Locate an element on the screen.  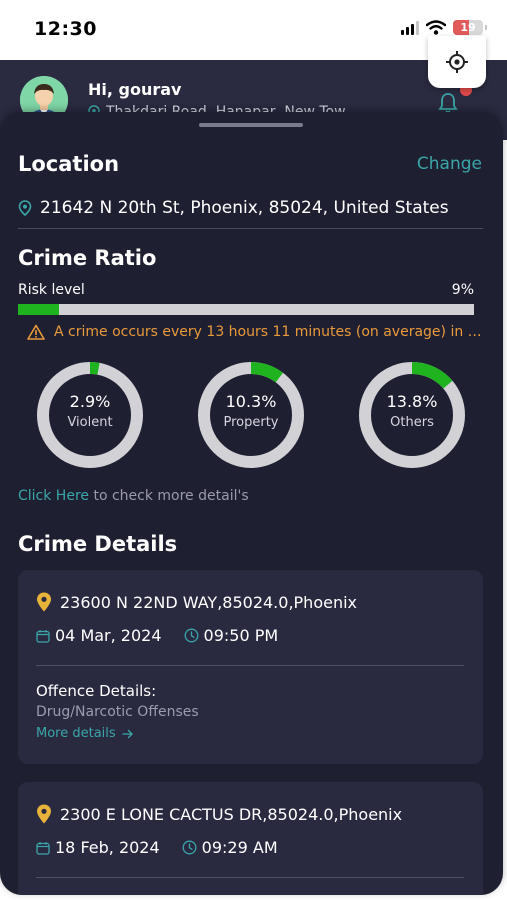
location-divider is located at coordinates (250, 228).